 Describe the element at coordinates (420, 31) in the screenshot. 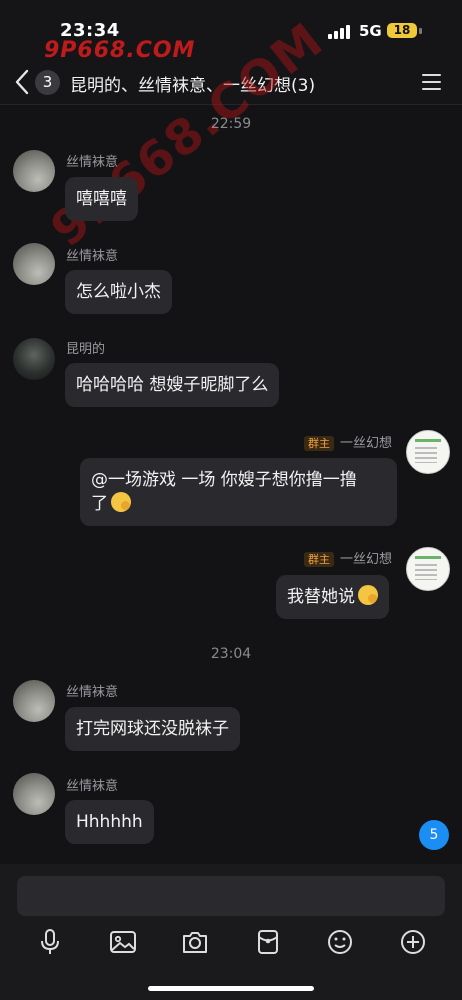

I see `battery-tip` at that location.